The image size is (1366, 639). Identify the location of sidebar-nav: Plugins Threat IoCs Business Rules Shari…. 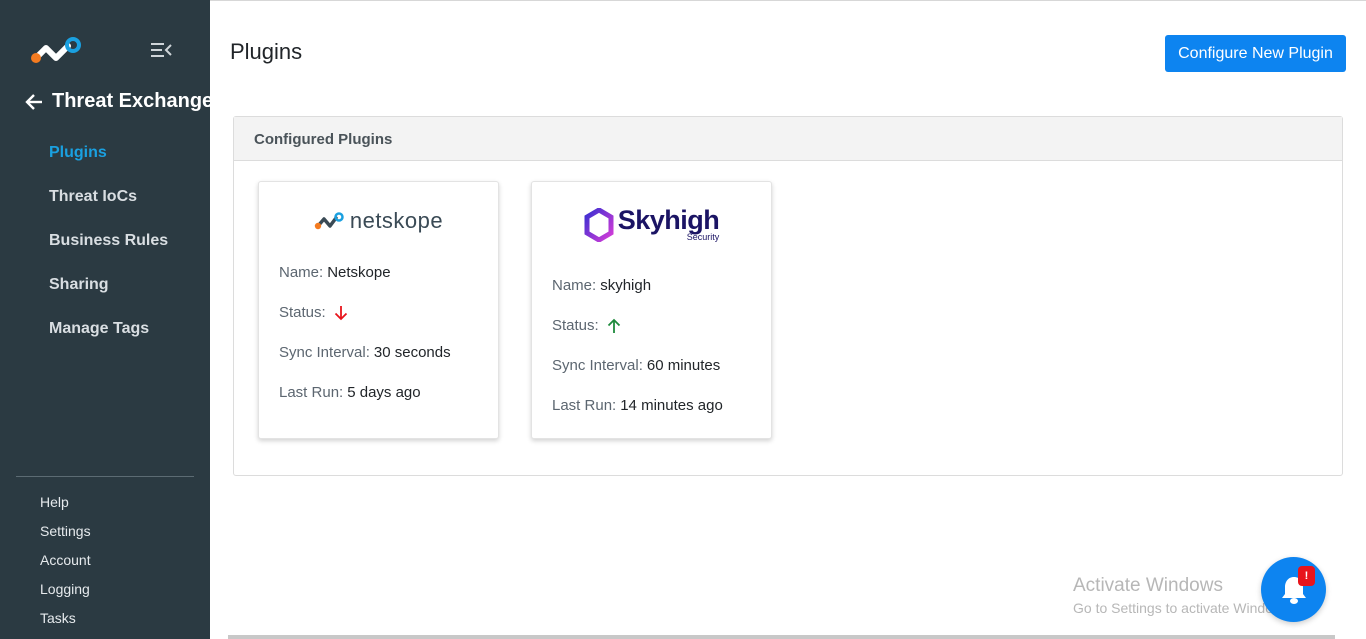
(108, 253).